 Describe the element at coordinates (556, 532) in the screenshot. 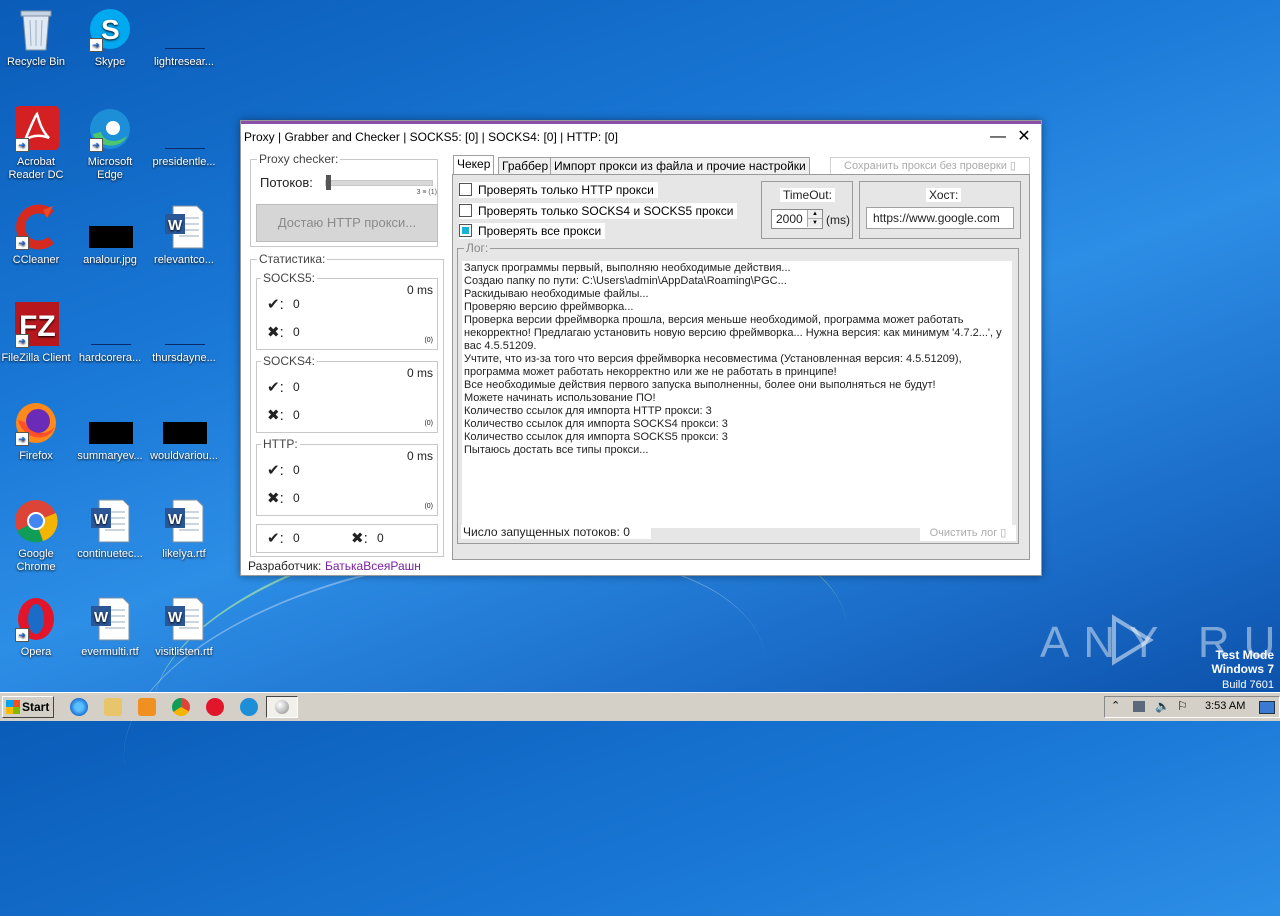

I see `threads-running-box: Число запущенных потоков: 0` at that location.